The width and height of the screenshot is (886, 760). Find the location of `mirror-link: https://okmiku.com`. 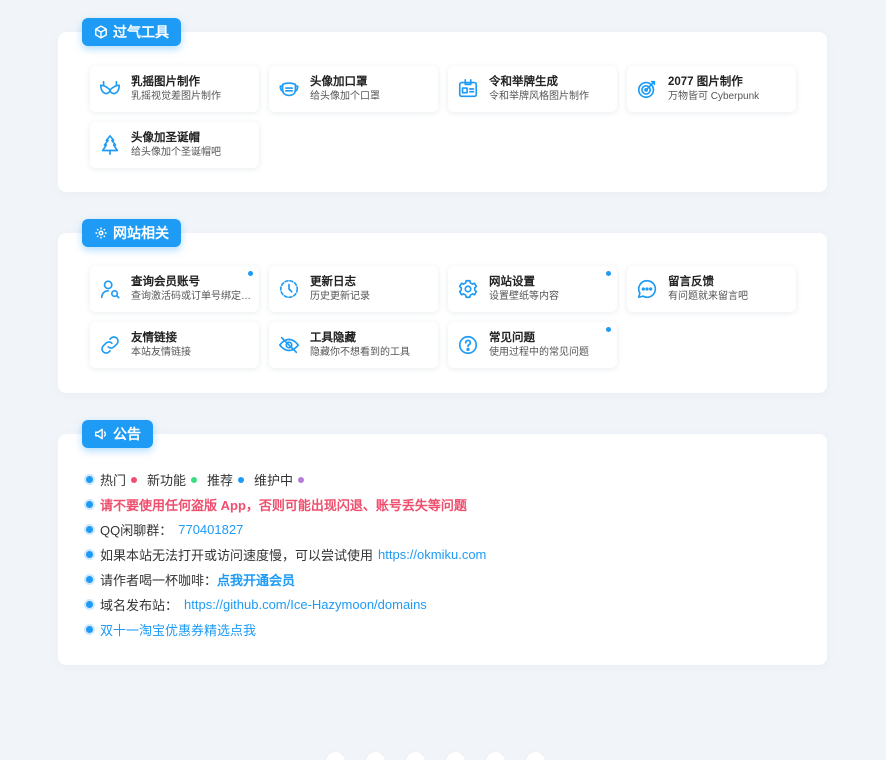

mirror-link: https://okmiku.com is located at coordinates (432, 554).